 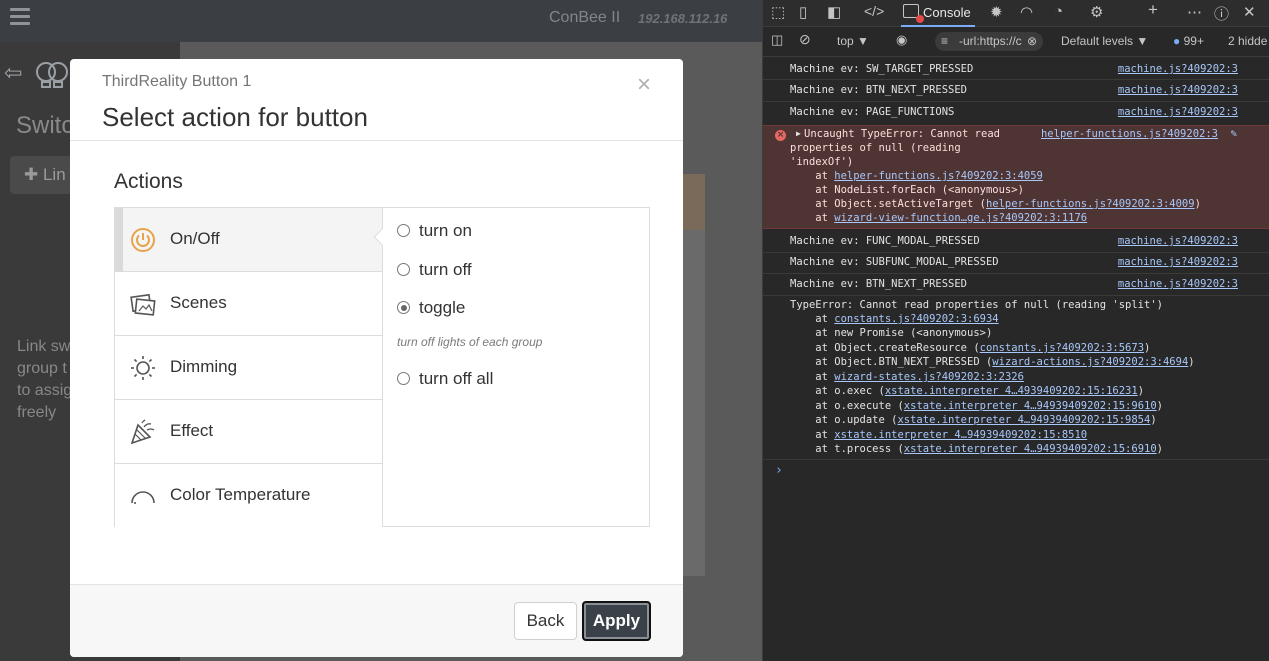 What do you see at coordinates (1011, 391) in the screenshot?
I see `stack-link: xstate.interpreter 4…4939409202:15:16231` at bounding box center [1011, 391].